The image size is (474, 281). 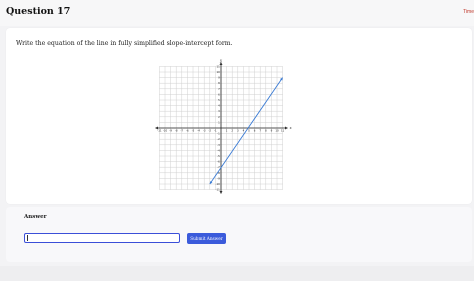 I want to click on x-tick-label: -8, so click(x=176, y=130).